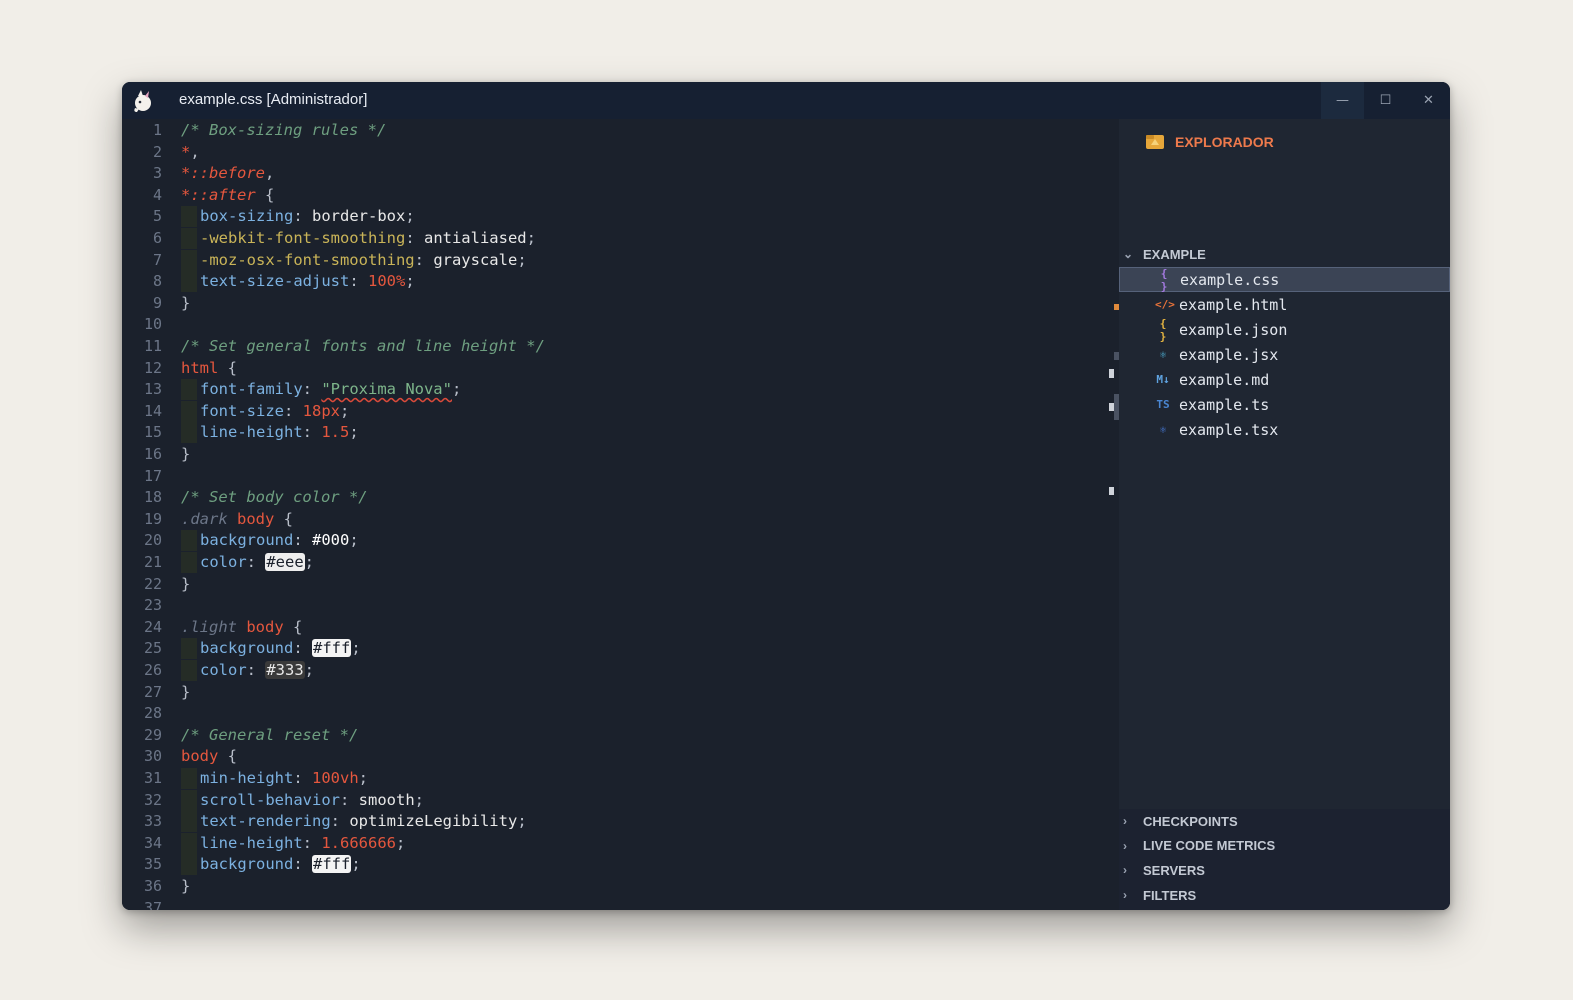 The width and height of the screenshot is (1573, 1000). Describe the element at coordinates (620, 173) in the screenshot. I see `code-line: 3 *::before,` at that location.